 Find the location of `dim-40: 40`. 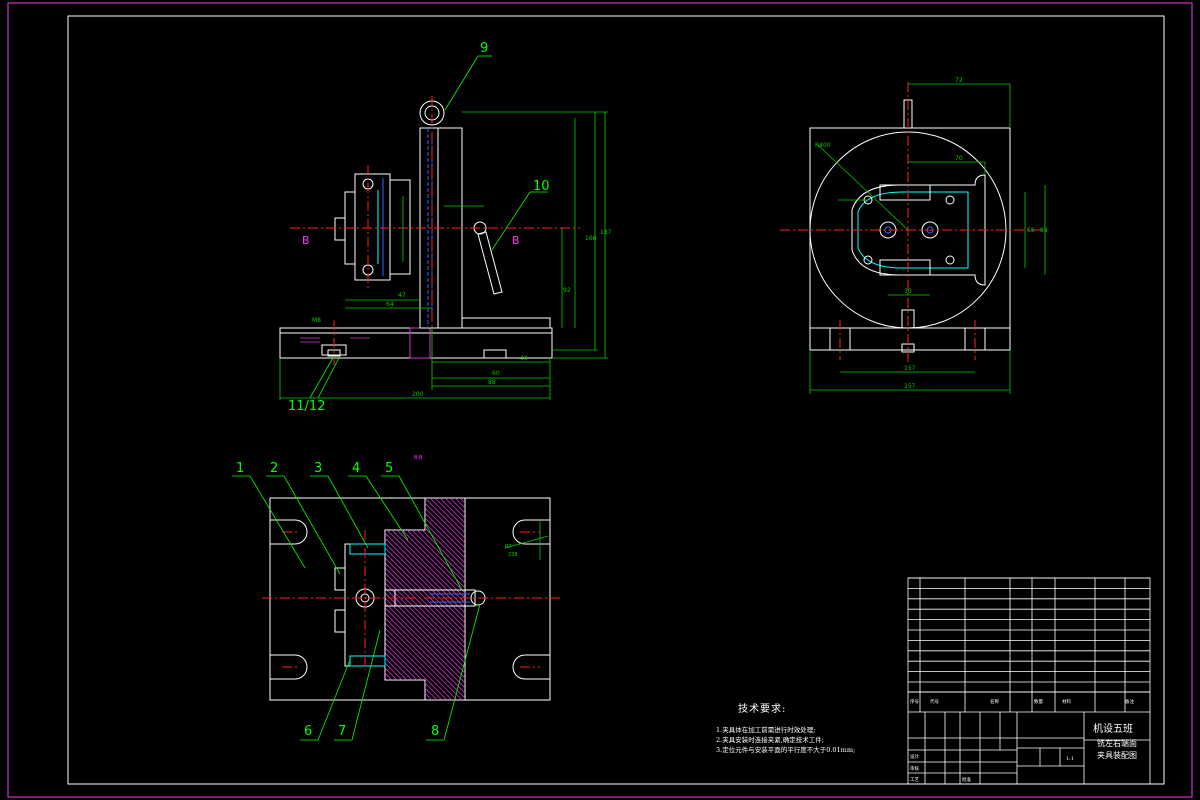

dim-40: 40 is located at coordinates (524, 358).